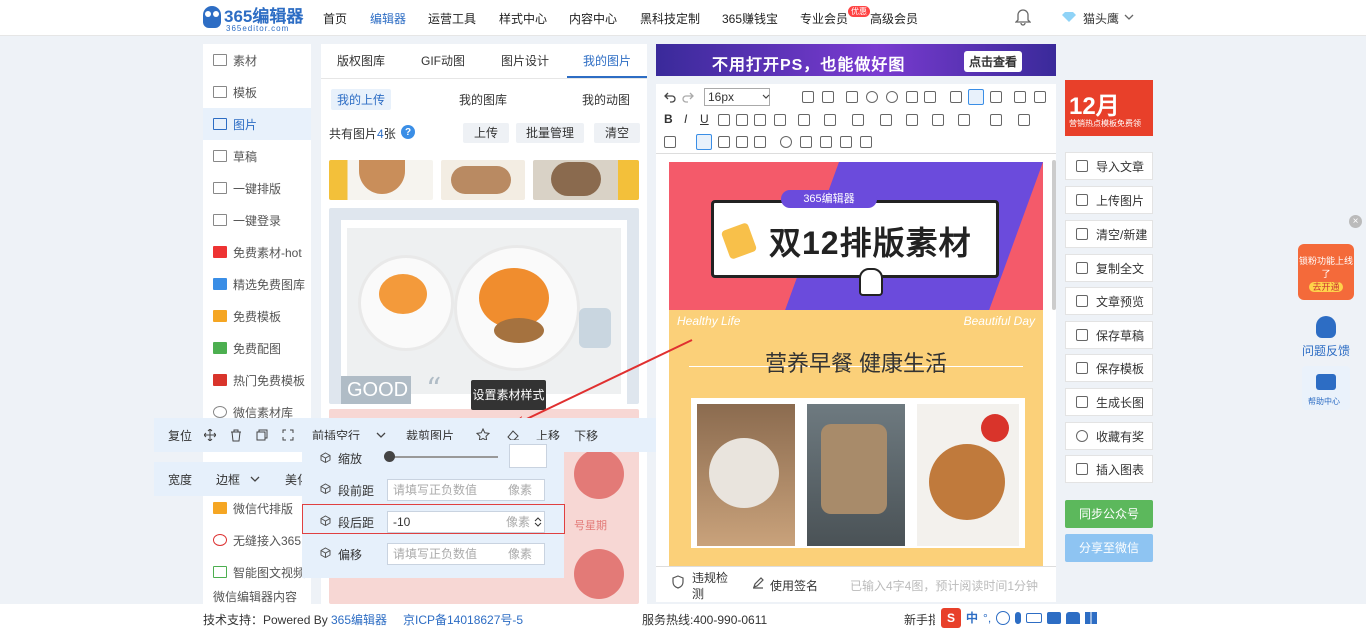 The height and width of the screenshot is (631, 1366). Describe the element at coordinates (443, 457) in the screenshot. I see `scale-slider-track` at that location.